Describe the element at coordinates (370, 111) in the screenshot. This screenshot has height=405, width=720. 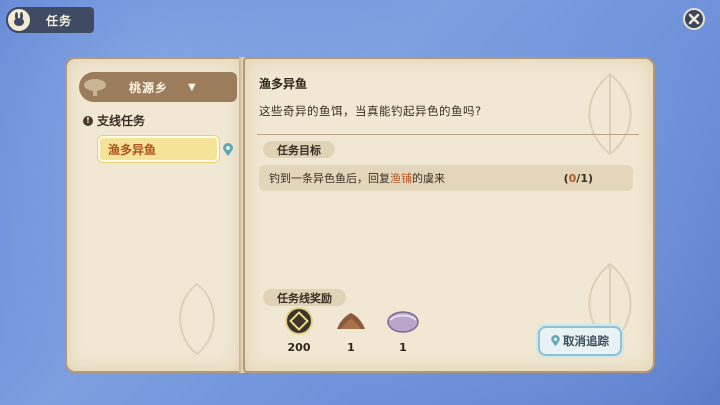
I see `quest-description: 这些奇异的鱼饵，当真能钓起异色的鱼吗?` at that location.